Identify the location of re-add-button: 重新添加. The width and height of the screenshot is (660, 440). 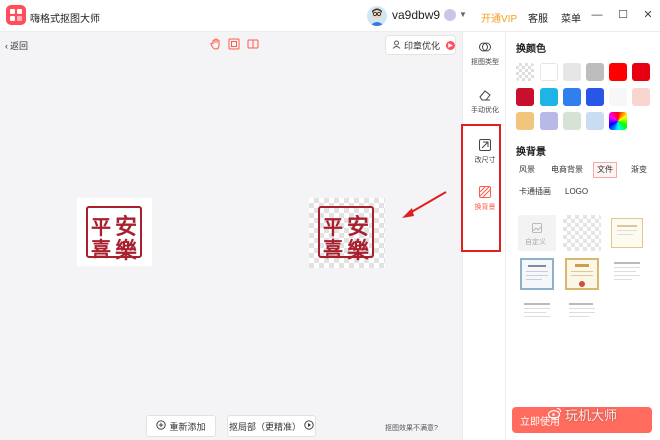
(181, 426).